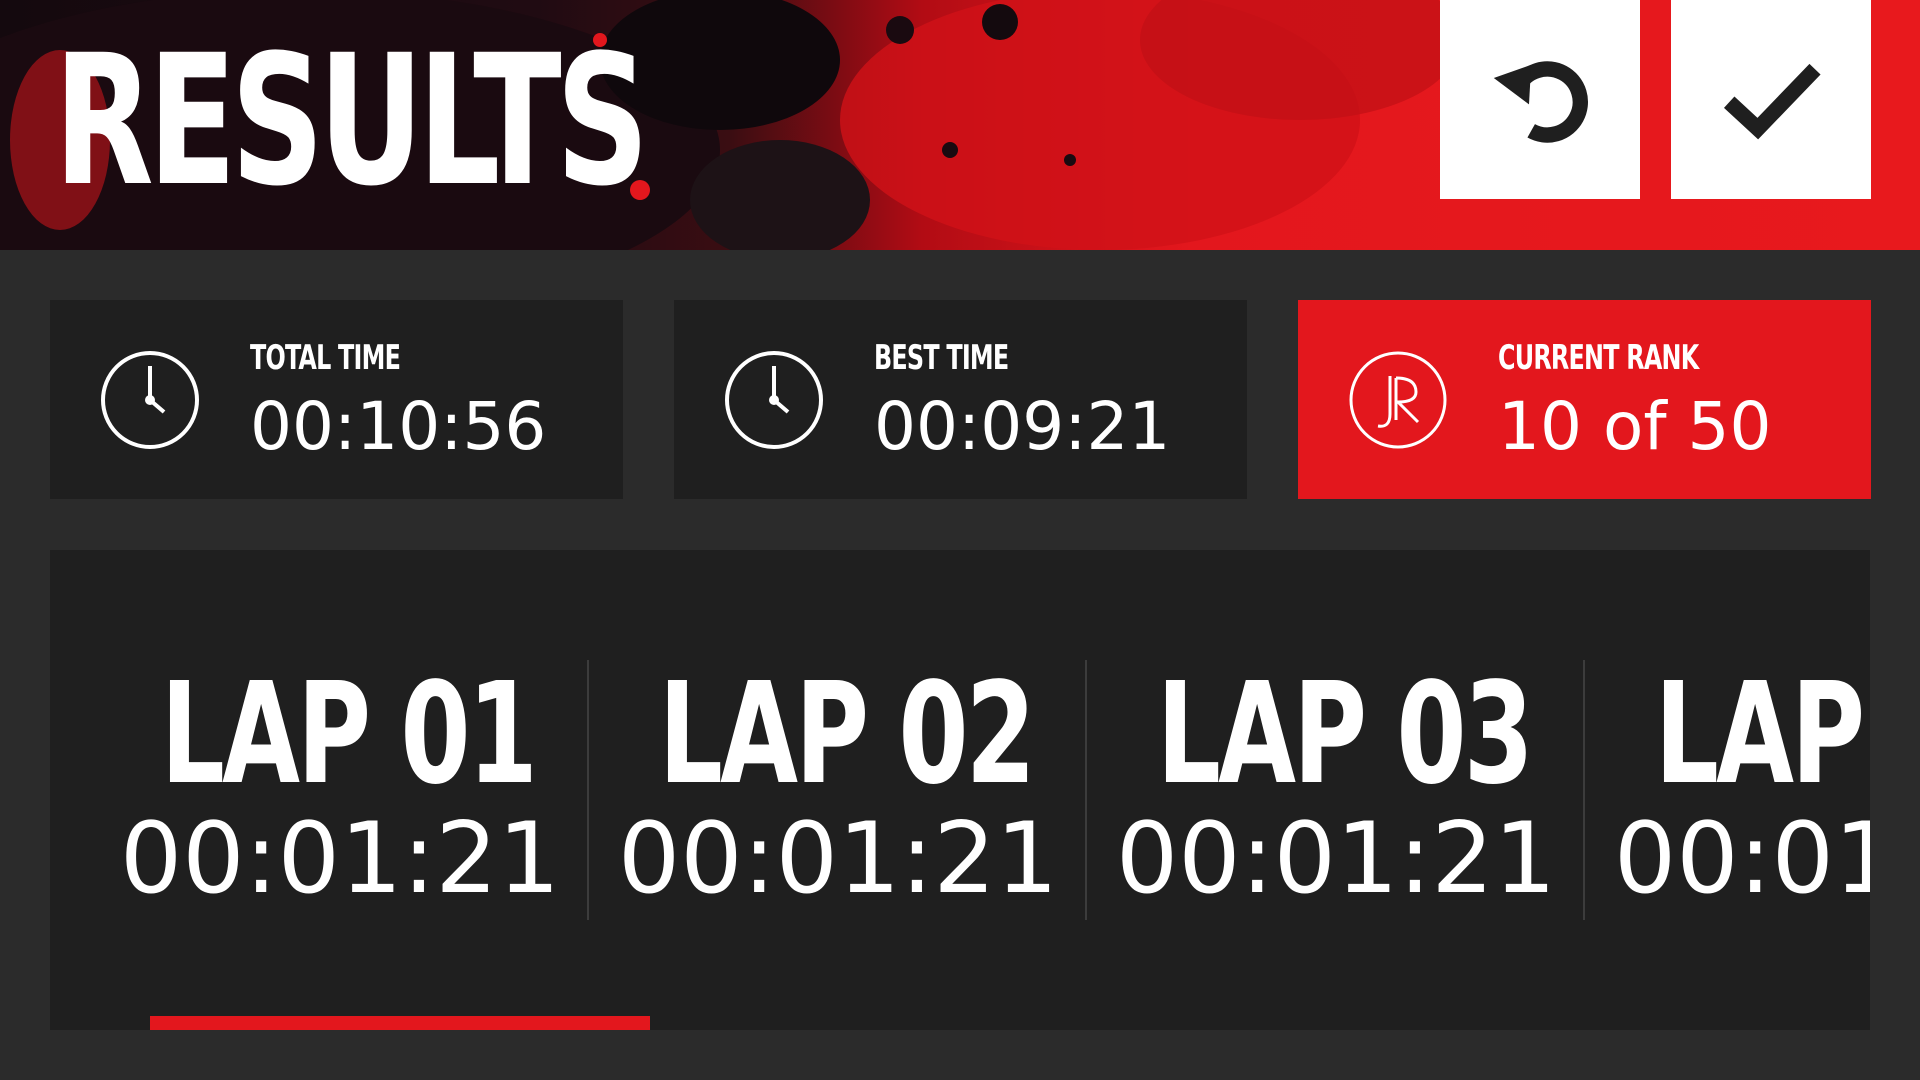 The image size is (1920, 1080). I want to click on undo-icon, so click(1540, 101).